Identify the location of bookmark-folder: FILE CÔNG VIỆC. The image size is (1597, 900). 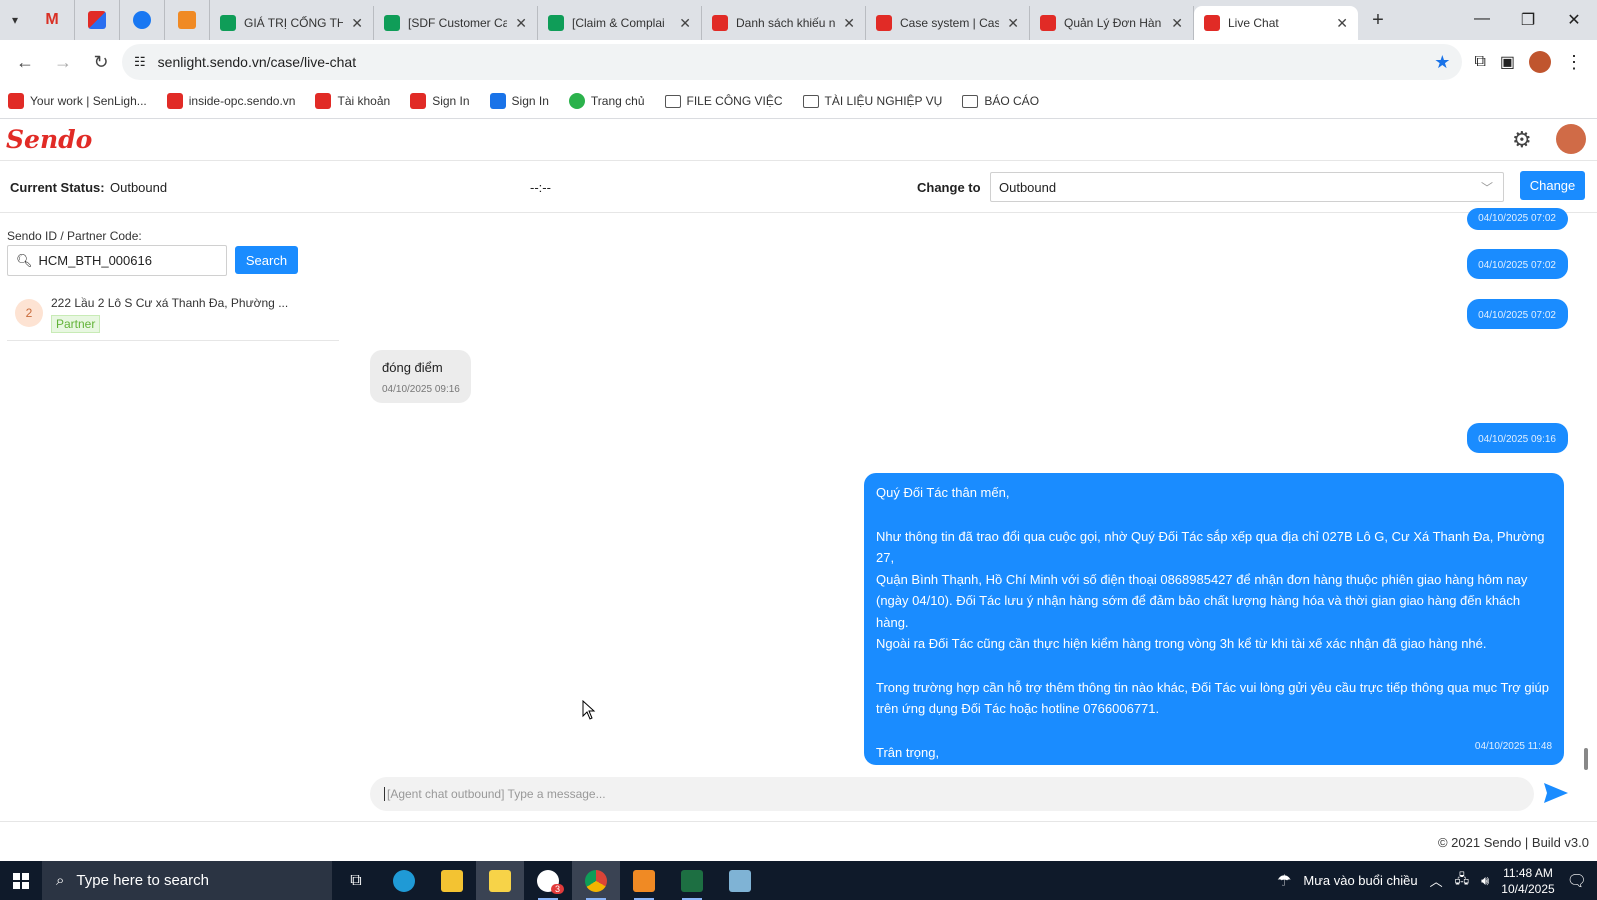
(723, 101).